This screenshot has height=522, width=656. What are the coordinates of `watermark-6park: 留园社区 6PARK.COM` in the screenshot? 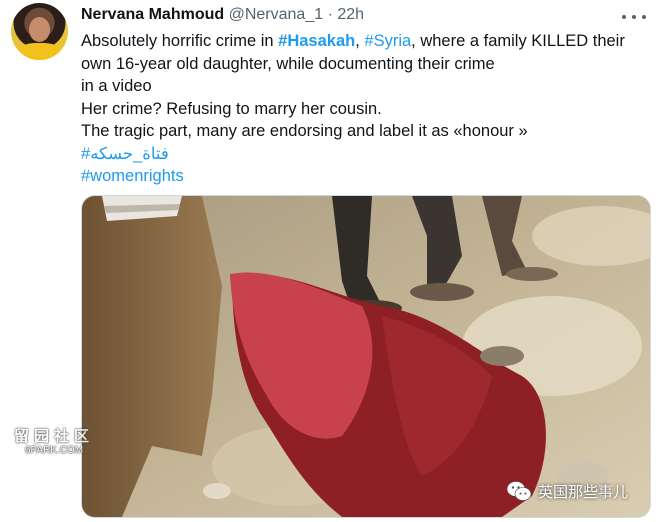 It's located at (54, 440).